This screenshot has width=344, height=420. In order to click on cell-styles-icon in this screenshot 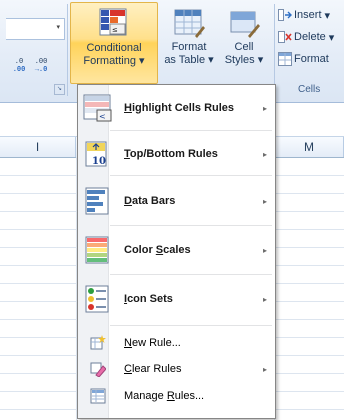, I will do `click(245, 24)`.